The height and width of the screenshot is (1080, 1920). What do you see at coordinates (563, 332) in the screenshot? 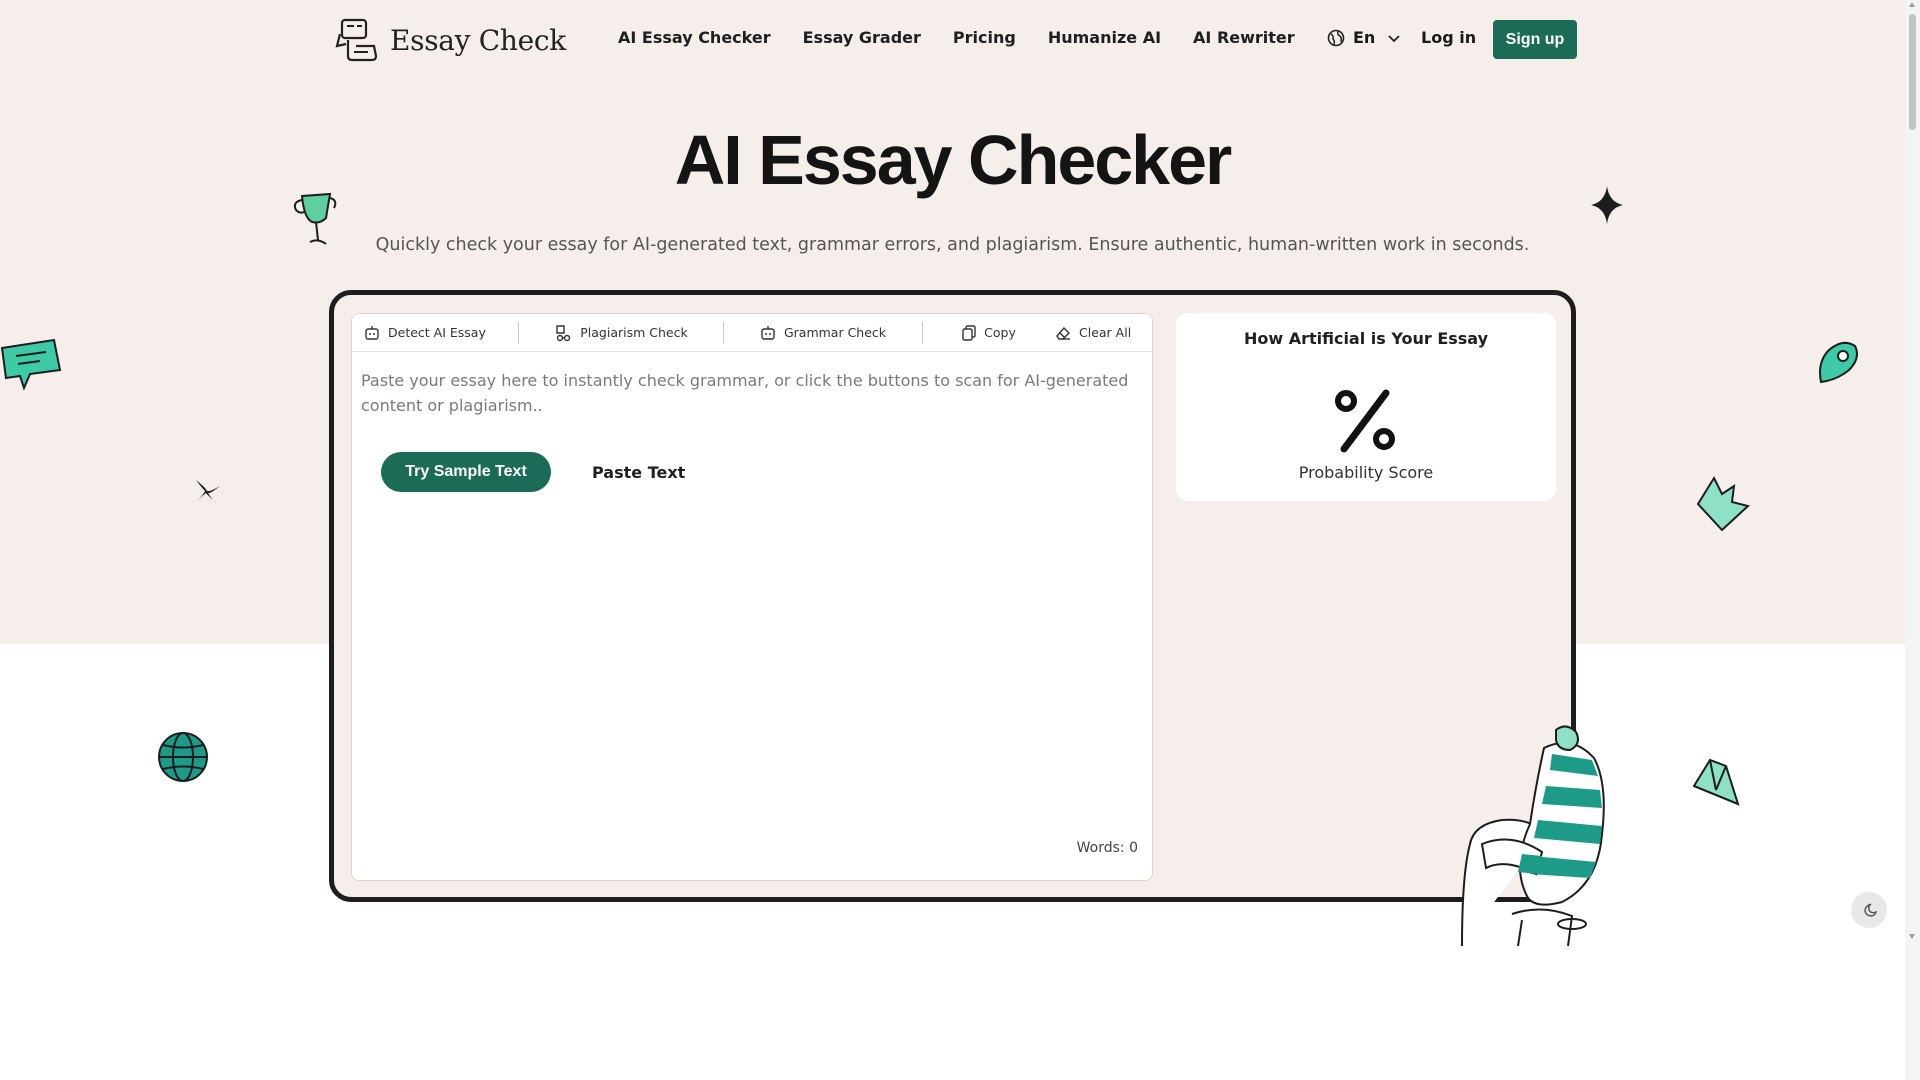
I see `plagiarism-icon` at bounding box center [563, 332].